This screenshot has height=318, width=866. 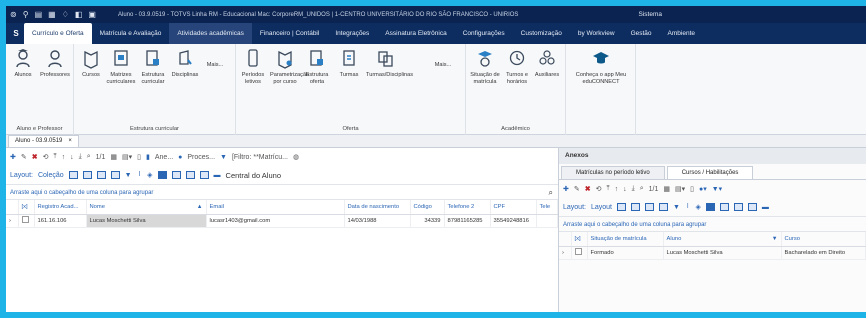 I want to click on tab-matricula-avaliacao: Matrícula e Avaliação, so click(x=131, y=33).